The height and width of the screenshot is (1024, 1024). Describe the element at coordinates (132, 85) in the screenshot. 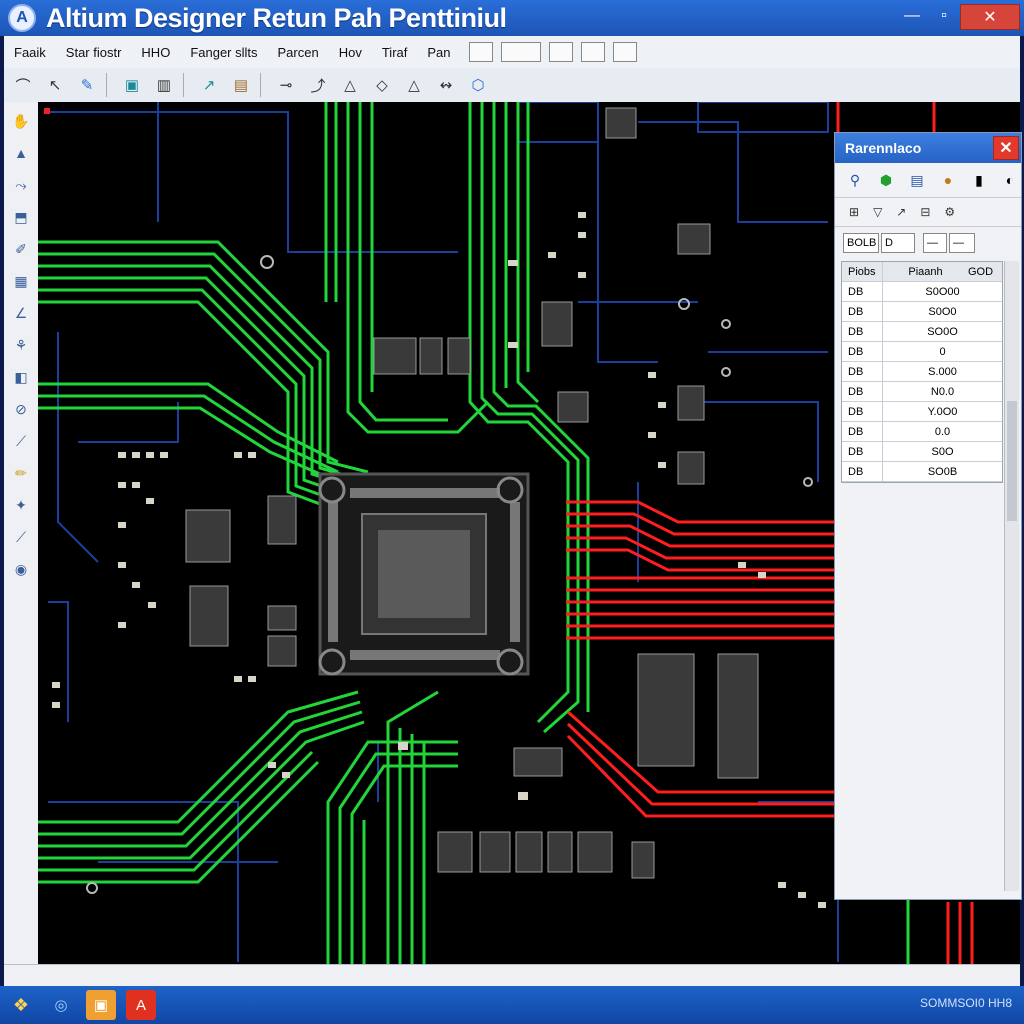

I see `layer-icon: ▣` at that location.